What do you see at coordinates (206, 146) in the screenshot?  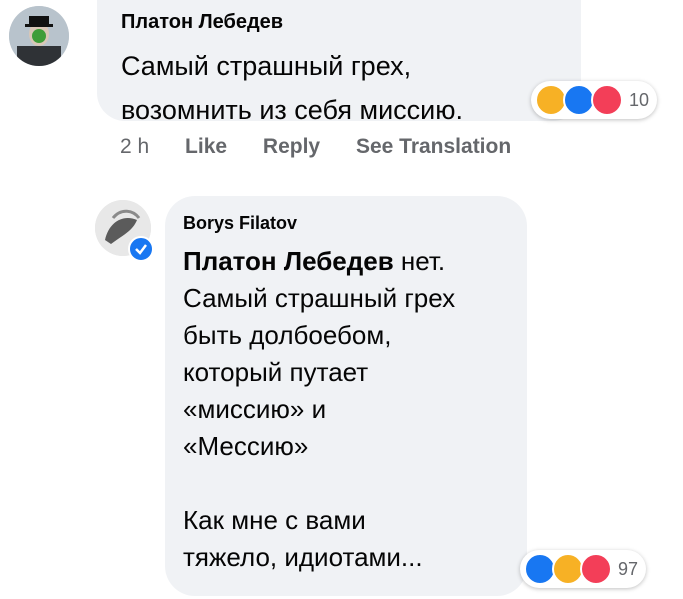 I see `like-button: Like` at bounding box center [206, 146].